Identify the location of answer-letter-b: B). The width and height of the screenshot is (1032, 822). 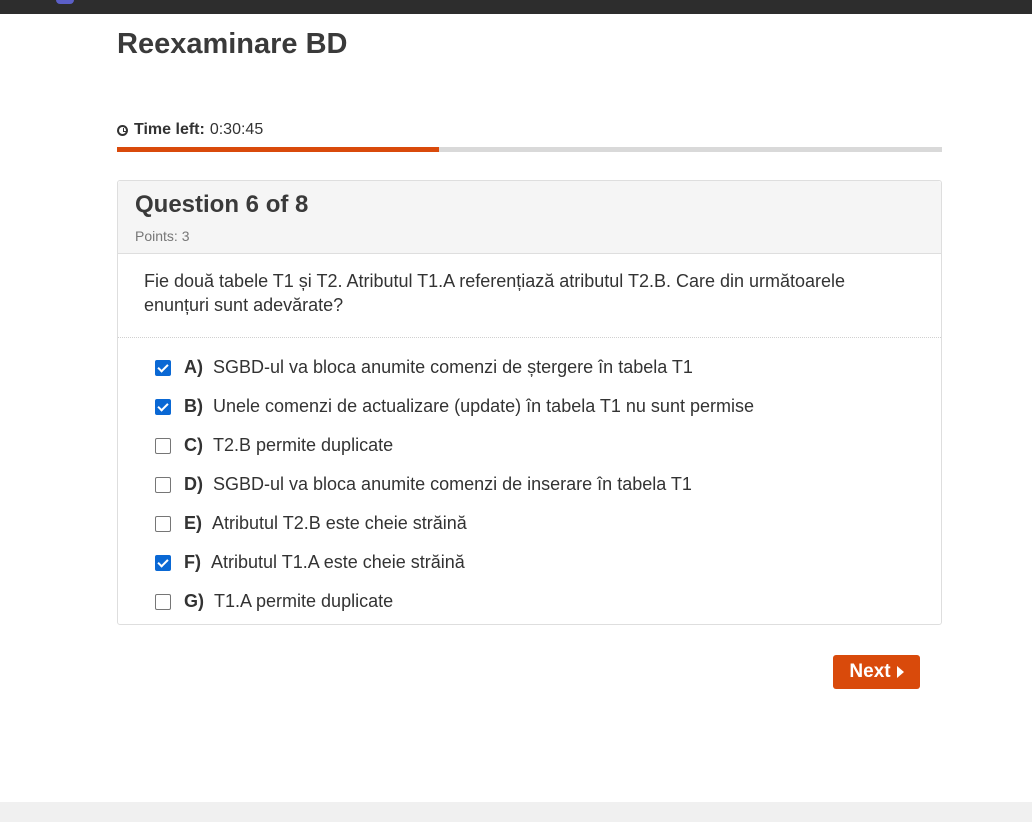
(193, 406).